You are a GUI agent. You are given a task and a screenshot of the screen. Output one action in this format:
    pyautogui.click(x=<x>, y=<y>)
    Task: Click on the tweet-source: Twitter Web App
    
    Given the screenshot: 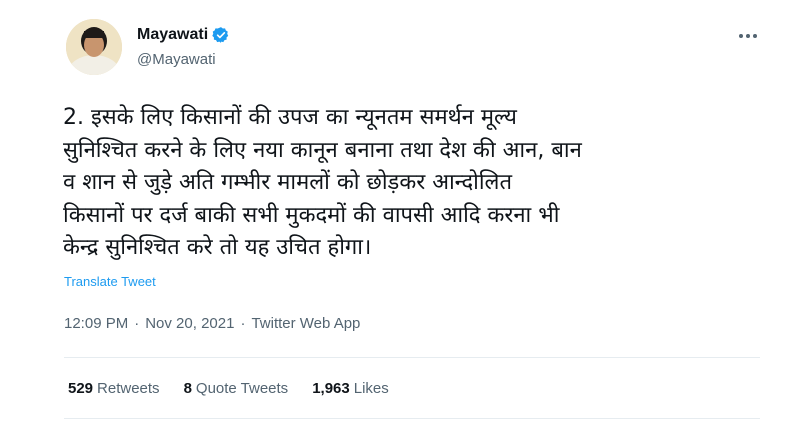 What is the action you would take?
    pyautogui.click(x=305, y=323)
    